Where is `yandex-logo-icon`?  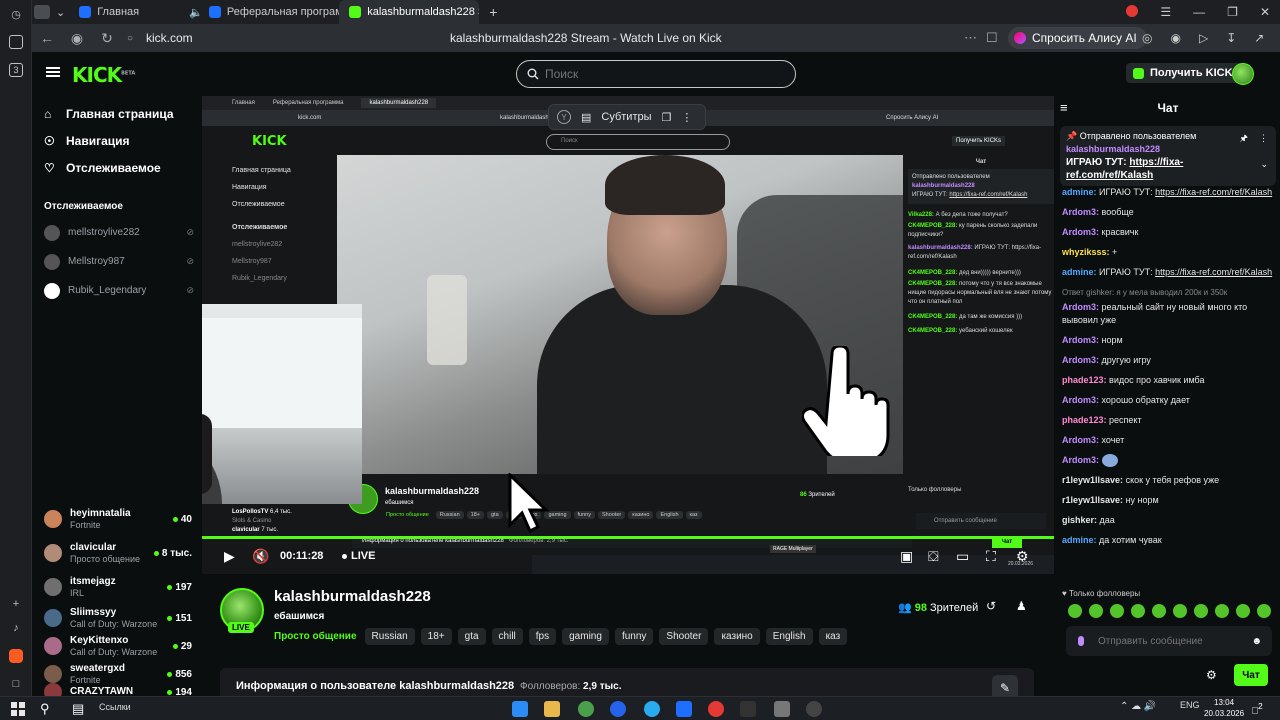
yandex-logo-icon is located at coordinates (1132, 11).